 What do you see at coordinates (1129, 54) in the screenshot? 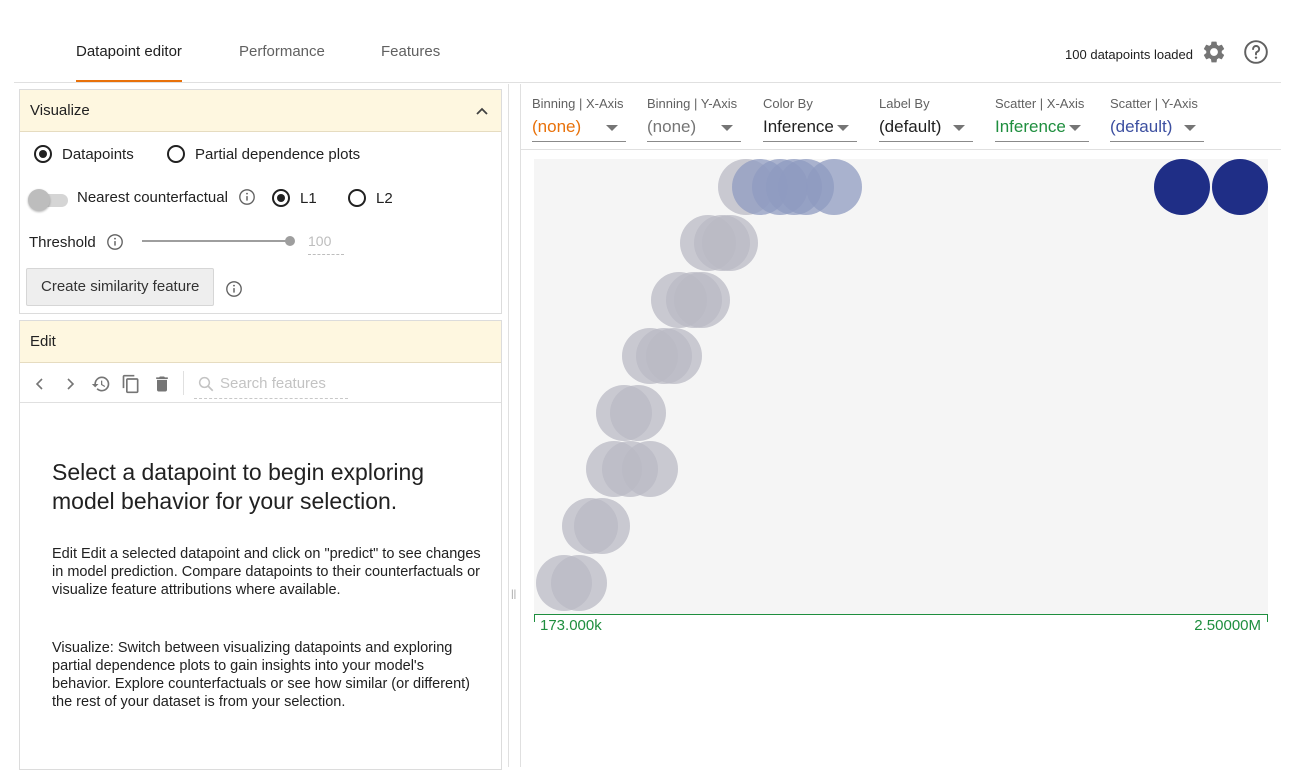
I see `datapoints-loaded-status: 100 datapoints loaded` at bounding box center [1129, 54].